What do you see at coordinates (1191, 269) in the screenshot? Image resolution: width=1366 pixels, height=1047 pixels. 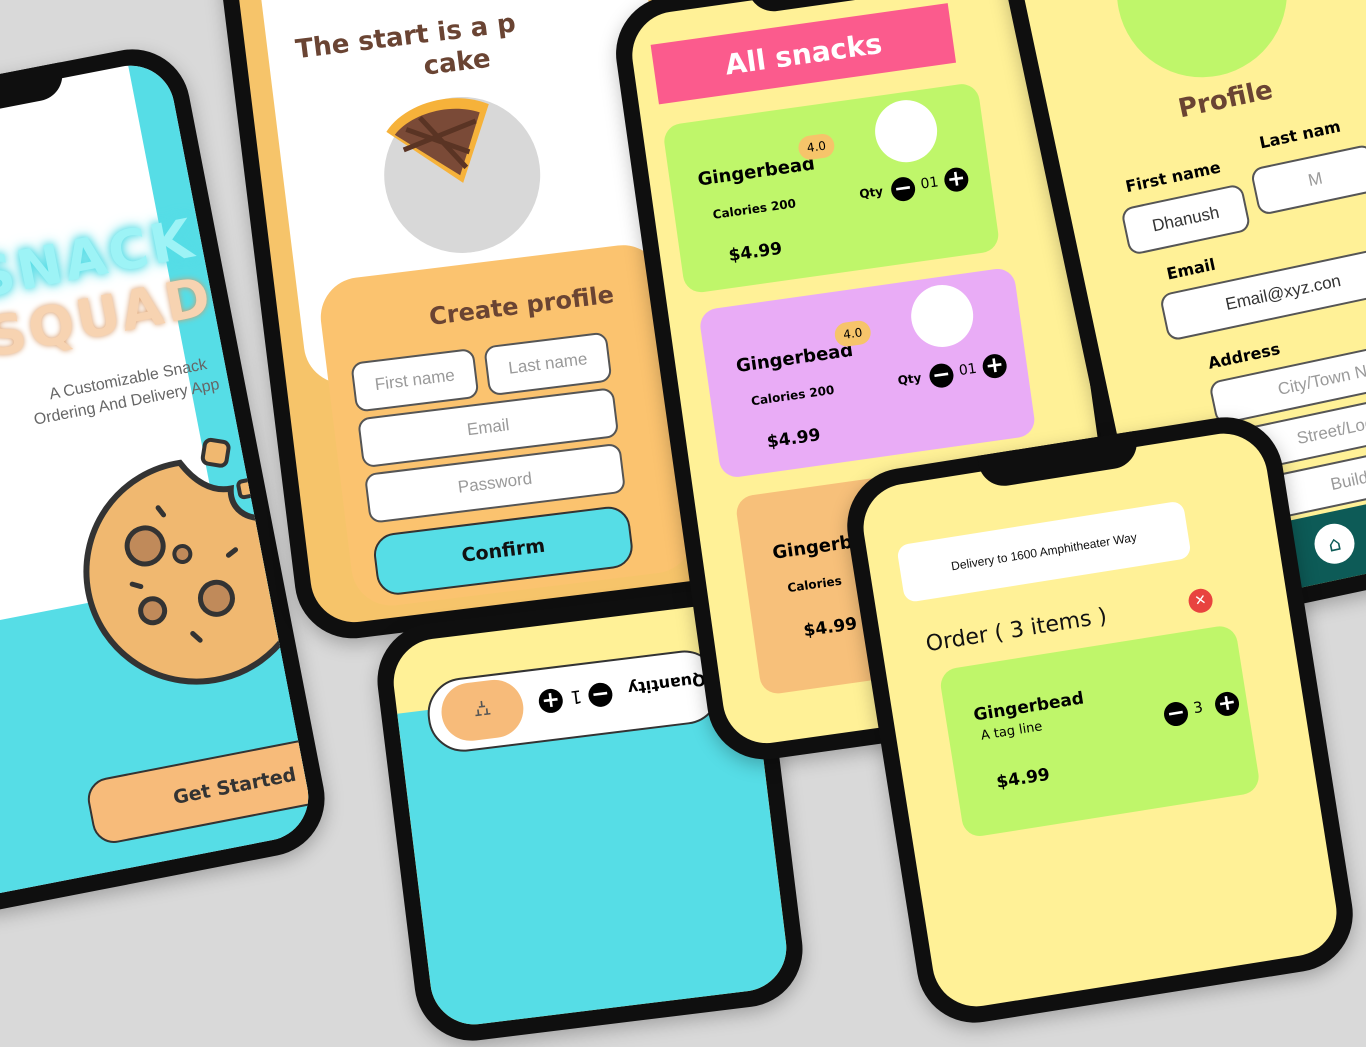 I see `email-label: Email` at bounding box center [1191, 269].